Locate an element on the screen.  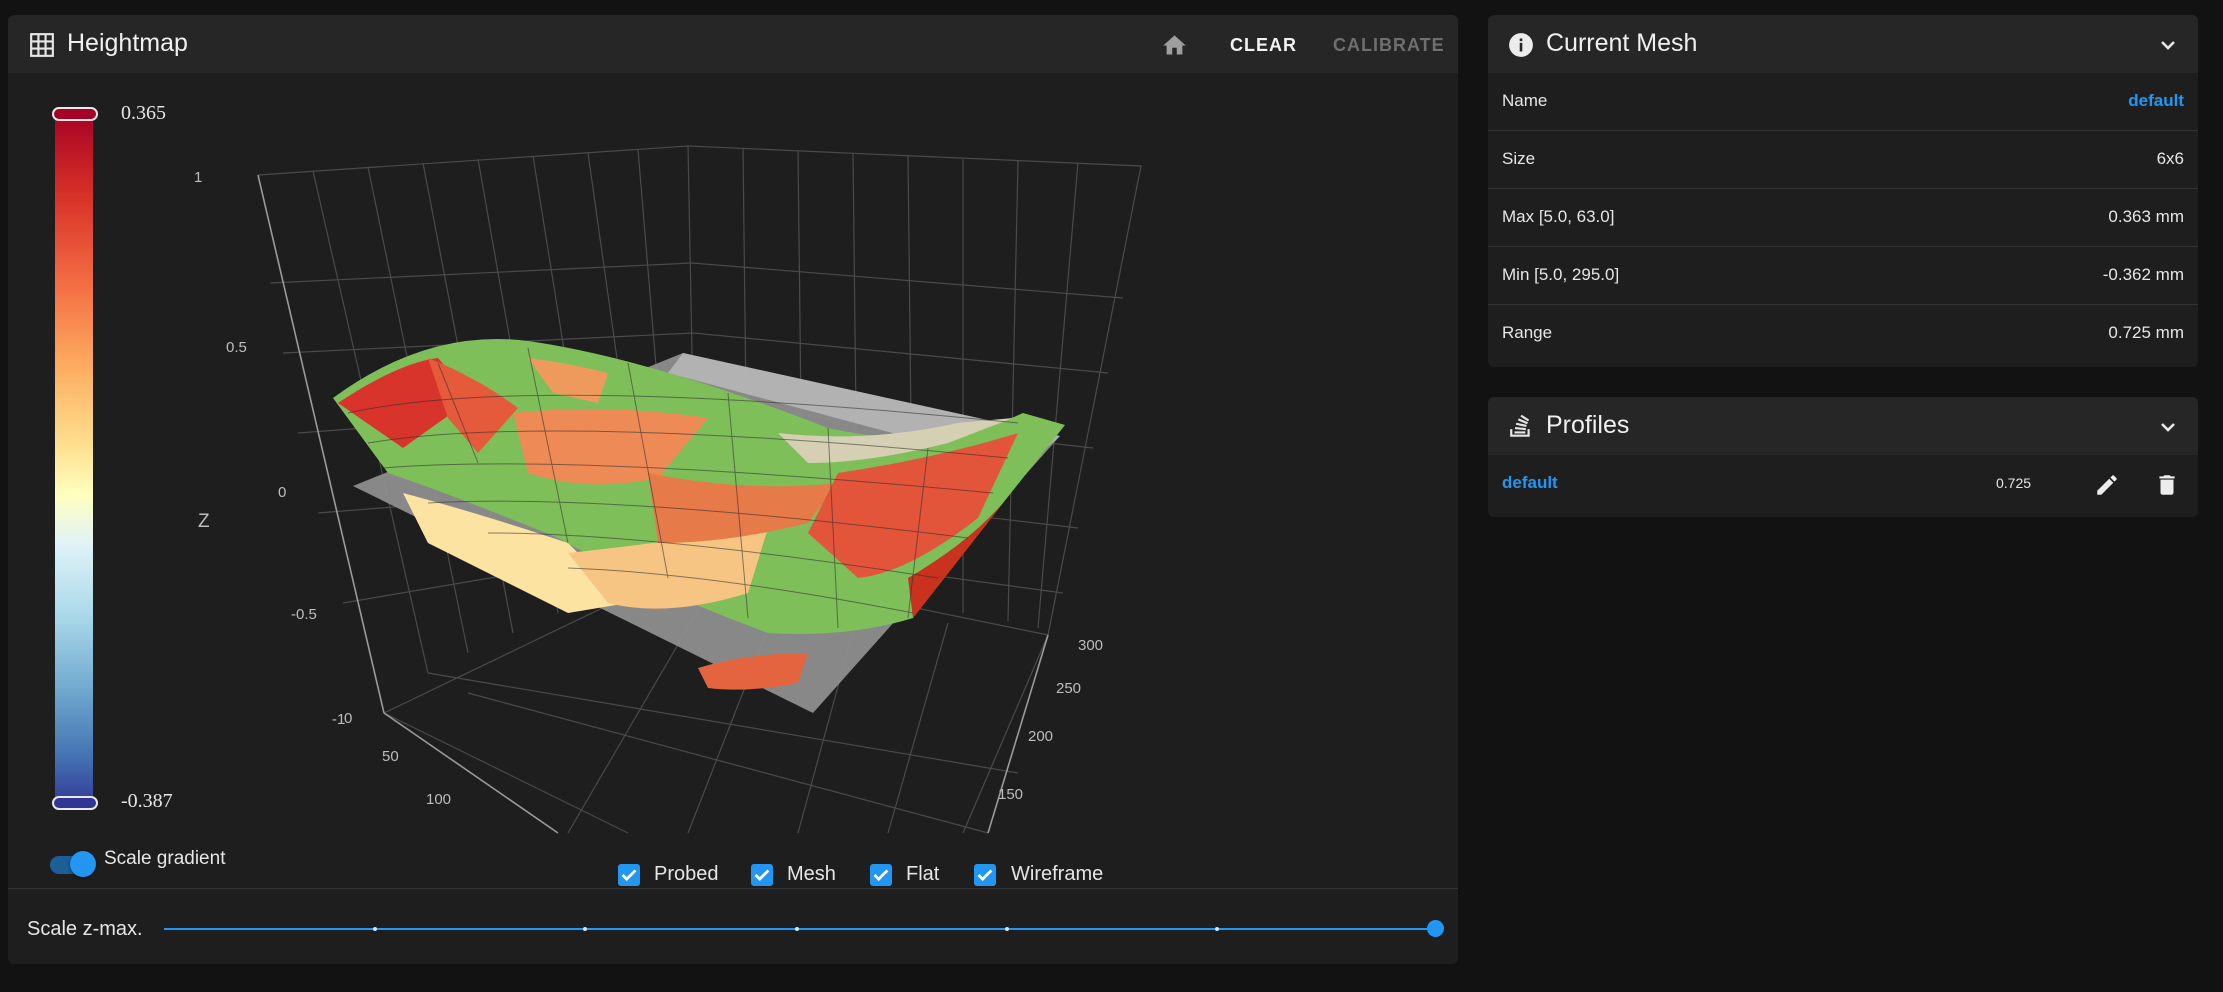
profile-row: default 0.725 is located at coordinates (1843, 484).